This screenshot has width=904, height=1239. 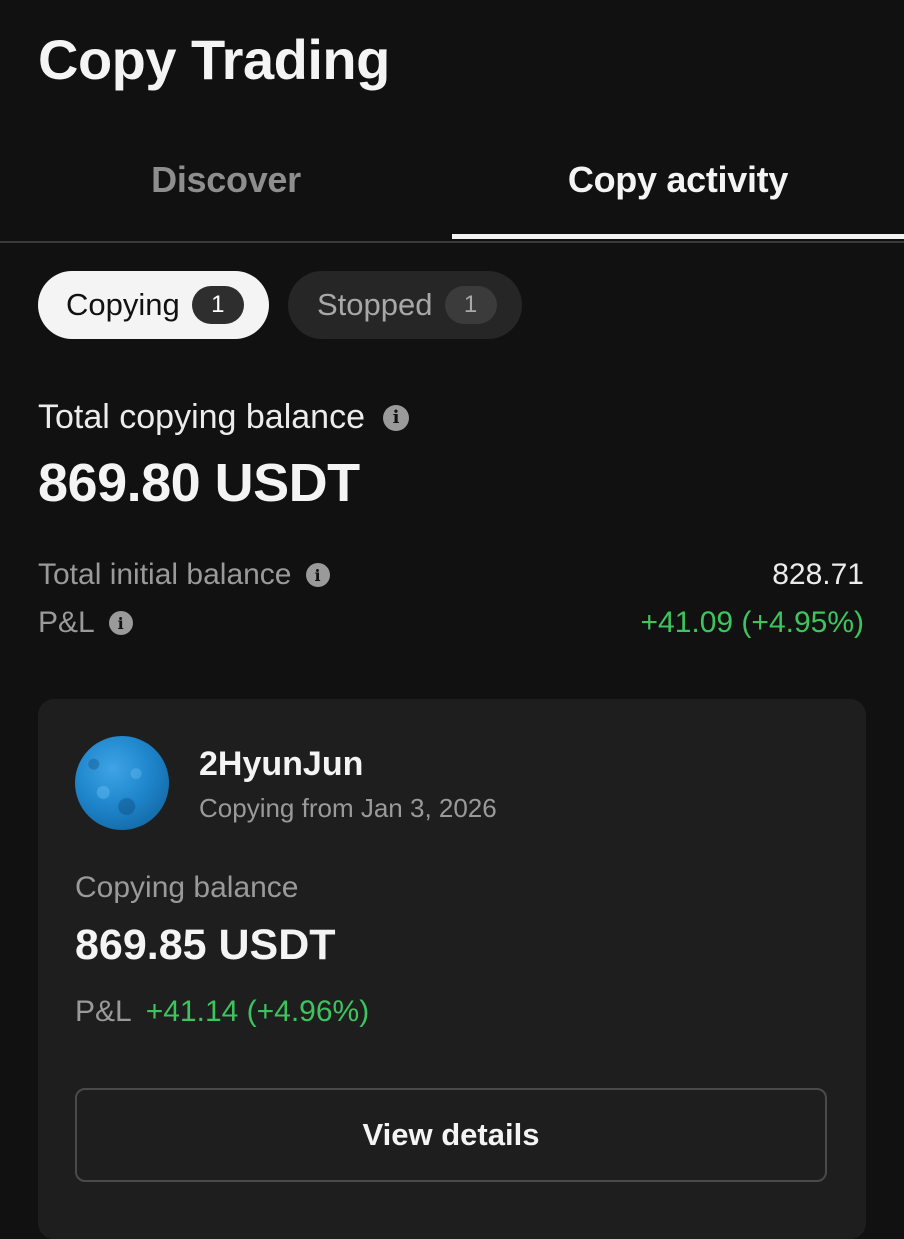 I want to click on filter-stopped-label: Stopped, so click(x=375, y=304).